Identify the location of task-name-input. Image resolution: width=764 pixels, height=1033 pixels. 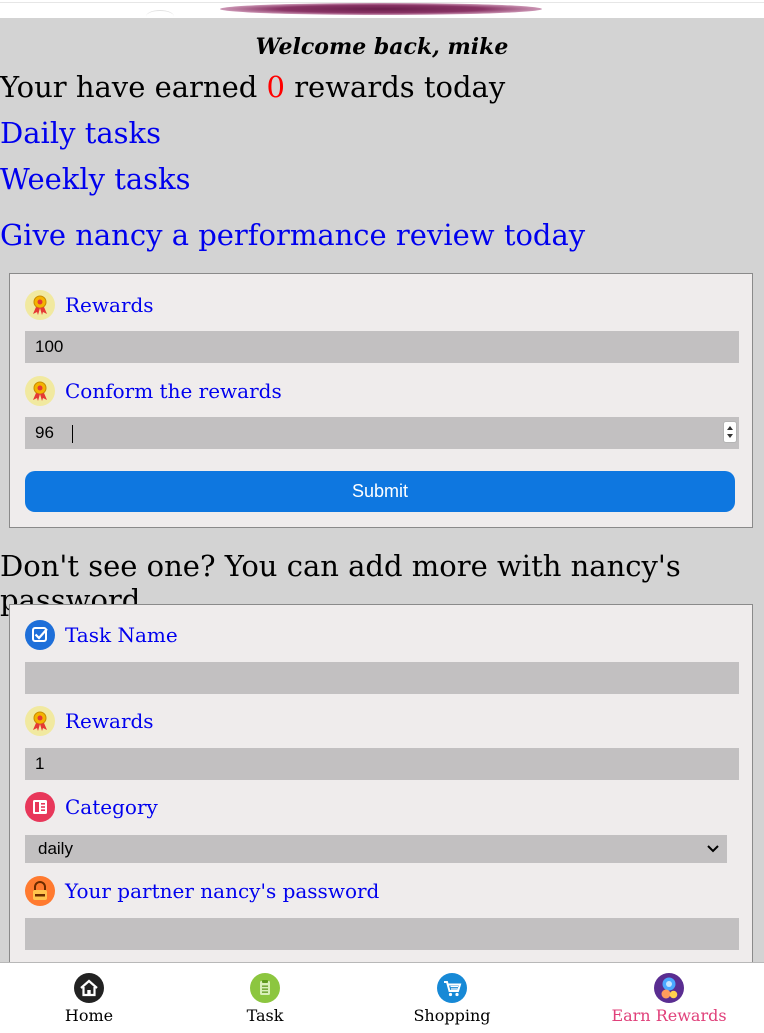
(382, 678).